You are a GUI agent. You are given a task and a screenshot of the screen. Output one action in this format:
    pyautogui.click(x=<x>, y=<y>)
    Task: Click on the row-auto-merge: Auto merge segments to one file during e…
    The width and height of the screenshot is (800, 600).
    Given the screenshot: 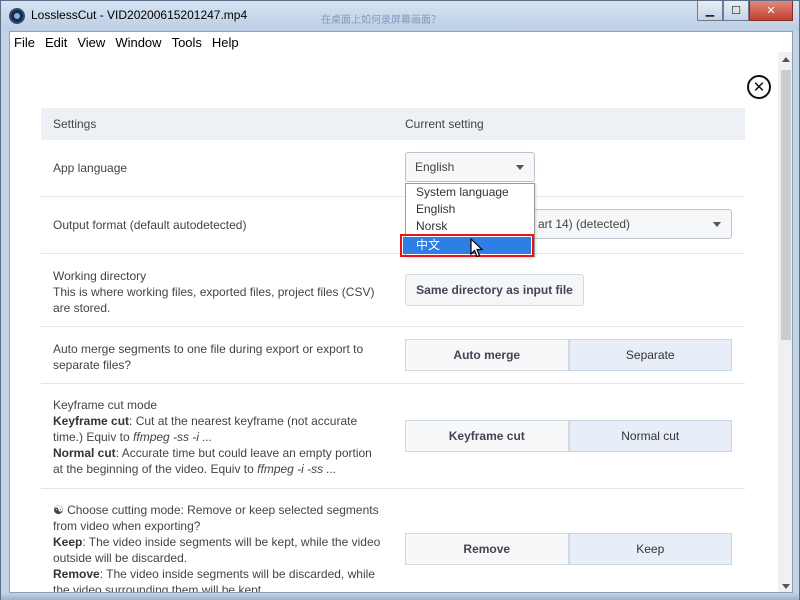 What is the action you would take?
    pyautogui.click(x=393, y=355)
    